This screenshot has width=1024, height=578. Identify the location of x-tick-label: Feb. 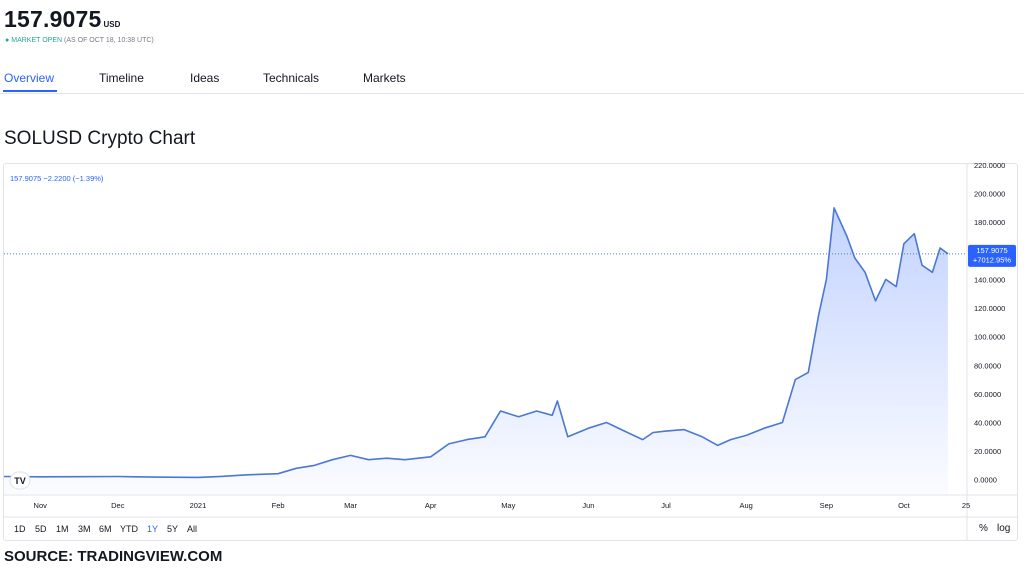
(278, 505).